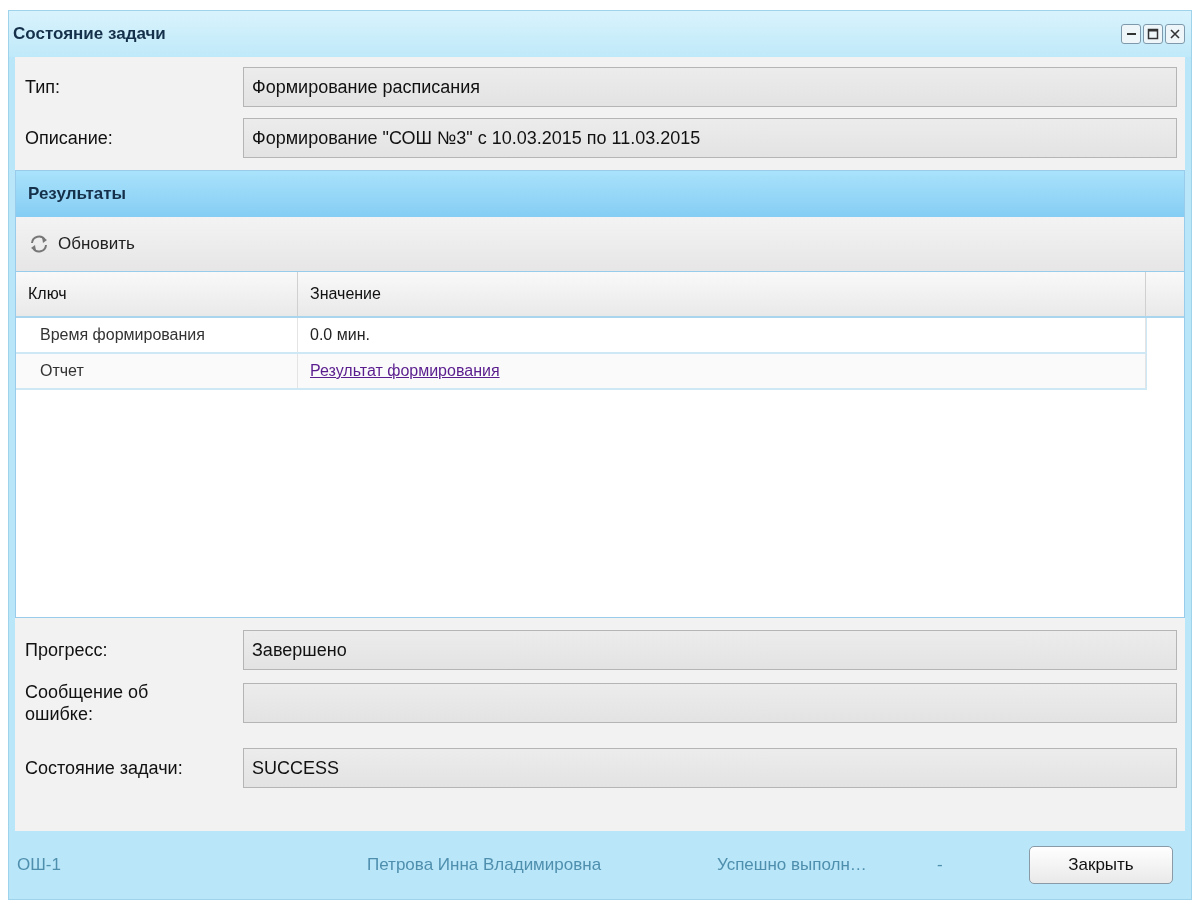 This screenshot has height=906, width=1198. What do you see at coordinates (710, 87) in the screenshot?
I see `text-field: Формирование расписания` at bounding box center [710, 87].